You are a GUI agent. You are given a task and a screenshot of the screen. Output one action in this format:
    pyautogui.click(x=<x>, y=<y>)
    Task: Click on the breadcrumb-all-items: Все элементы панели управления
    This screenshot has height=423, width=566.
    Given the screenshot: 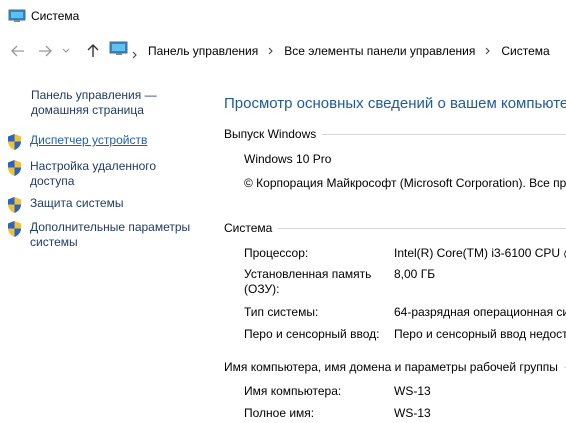 What is the action you would take?
    pyautogui.click(x=379, y=51)
    